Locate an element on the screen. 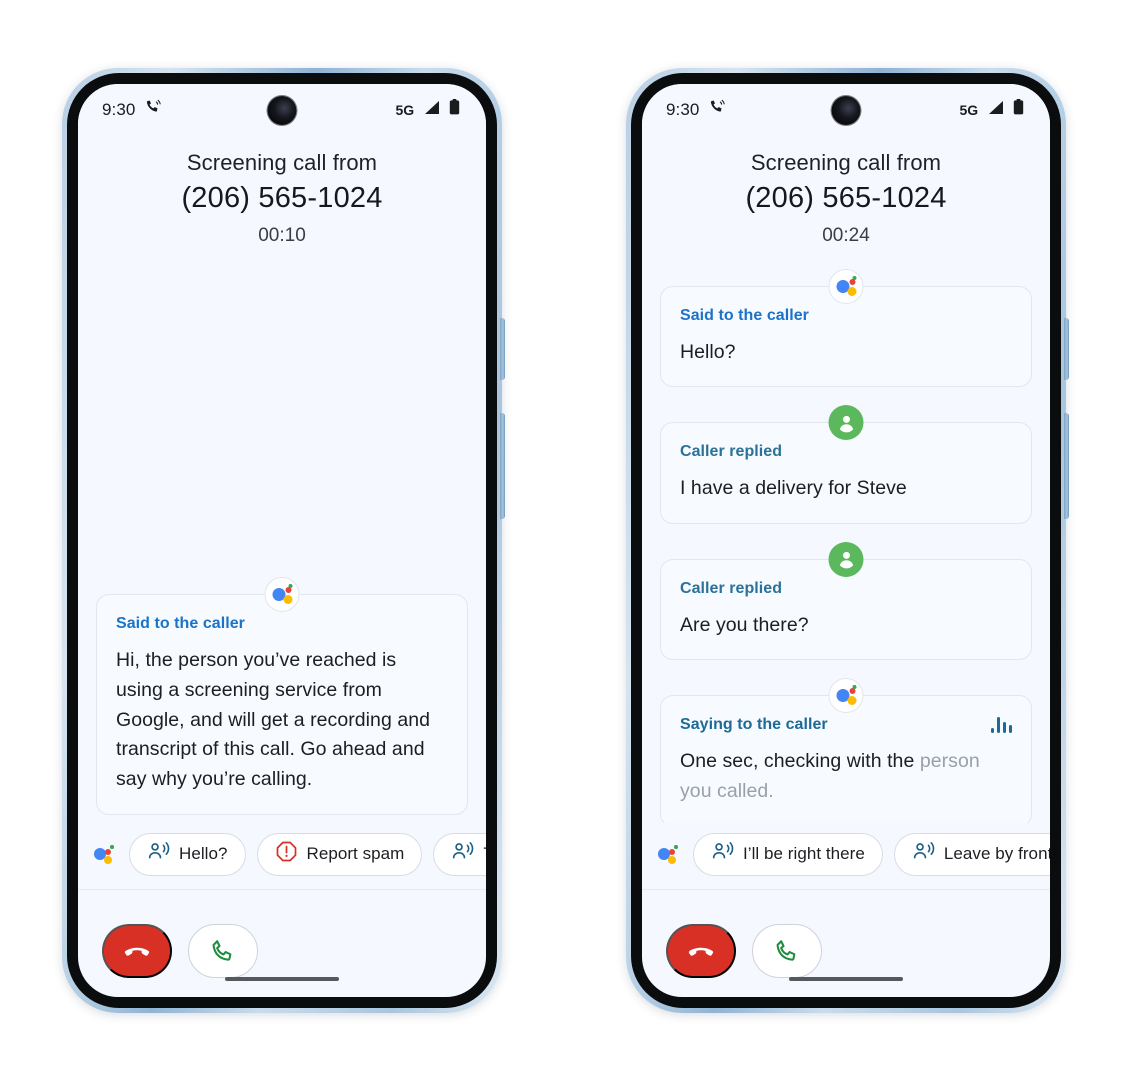 Image resolution: width=1128 pixels, height=1080 pixels. report-spam-icon is located at coordinates (286, 854).